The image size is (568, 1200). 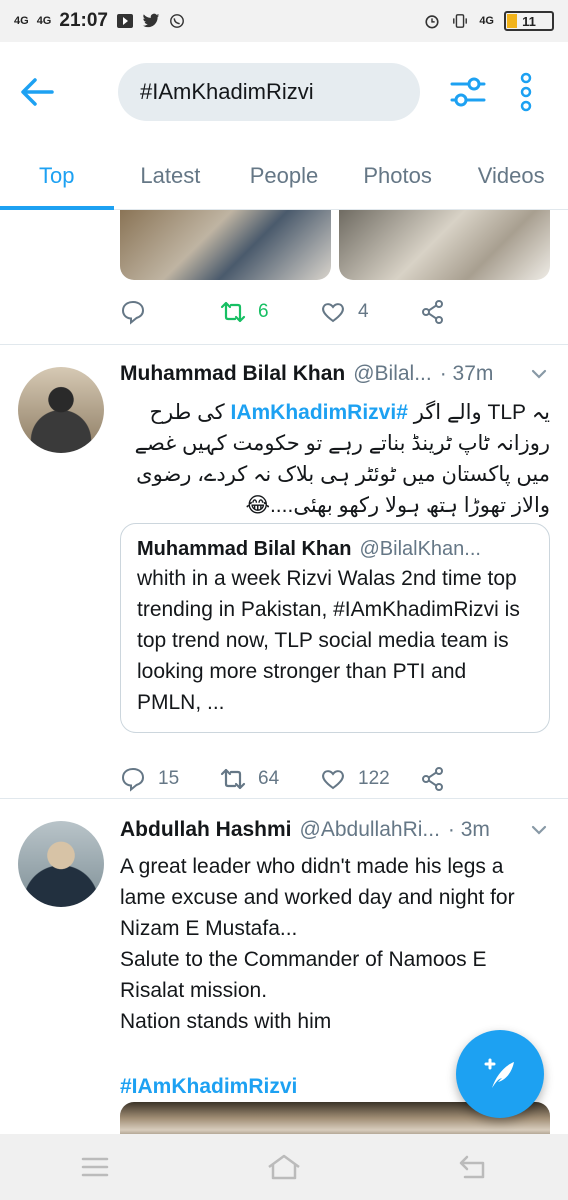 I want to click on recent-apps-button, so click(x=95, y=1167).